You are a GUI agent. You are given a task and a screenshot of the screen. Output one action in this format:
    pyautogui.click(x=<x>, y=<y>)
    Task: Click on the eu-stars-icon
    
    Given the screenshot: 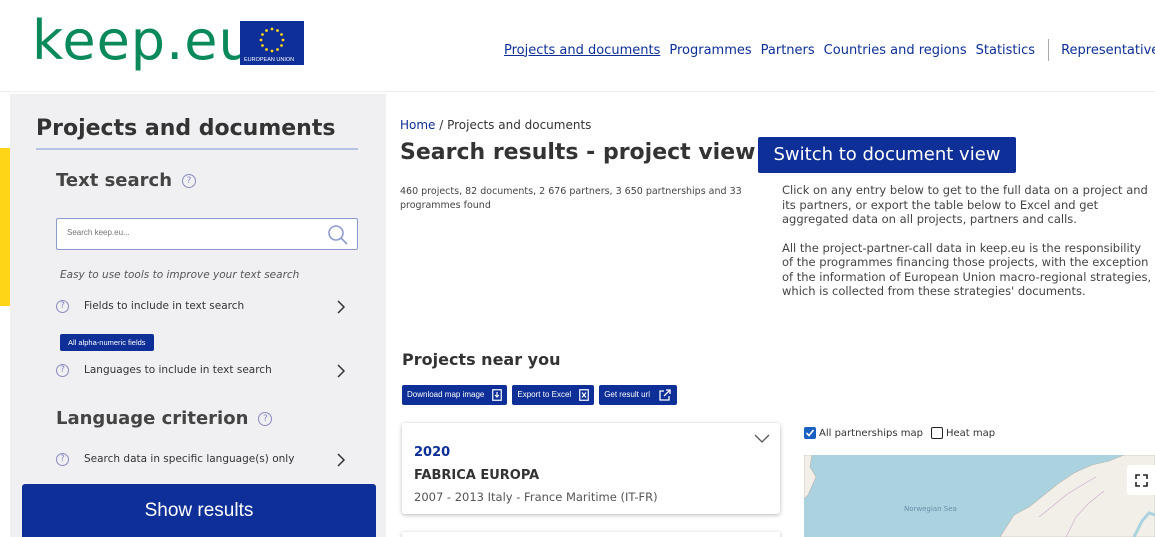 What is the action you would take?
    pyautogui.click(x=272, y=40)
    